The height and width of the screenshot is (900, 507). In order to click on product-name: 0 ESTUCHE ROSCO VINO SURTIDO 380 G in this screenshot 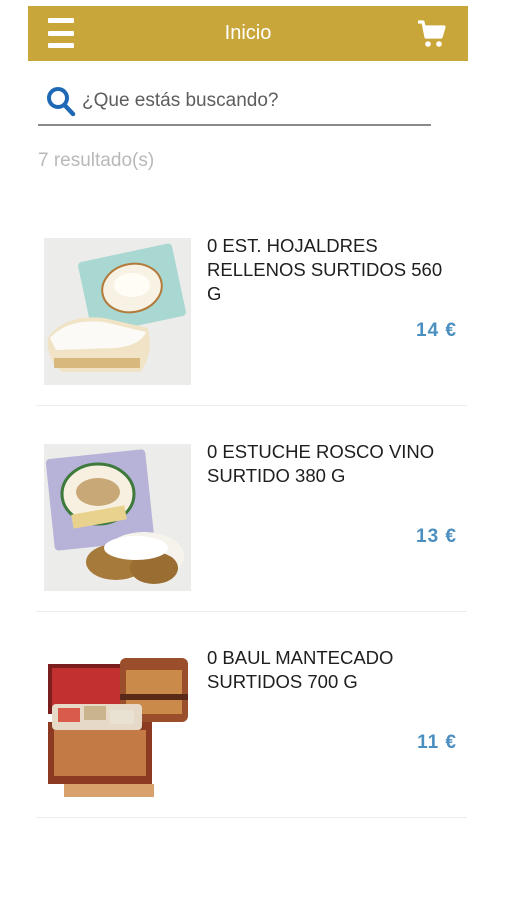, I will do `click(321, 463)`.